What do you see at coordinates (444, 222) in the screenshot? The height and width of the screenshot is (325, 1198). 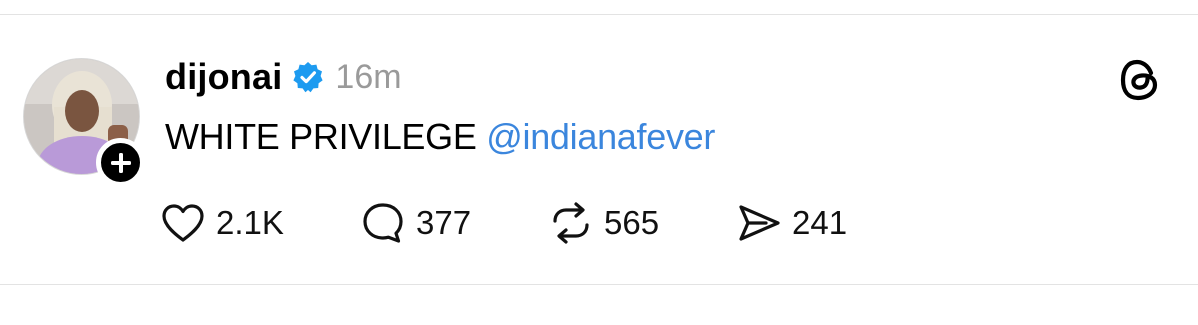 I see `reply-count: 377` at bounding box center [444, 222].